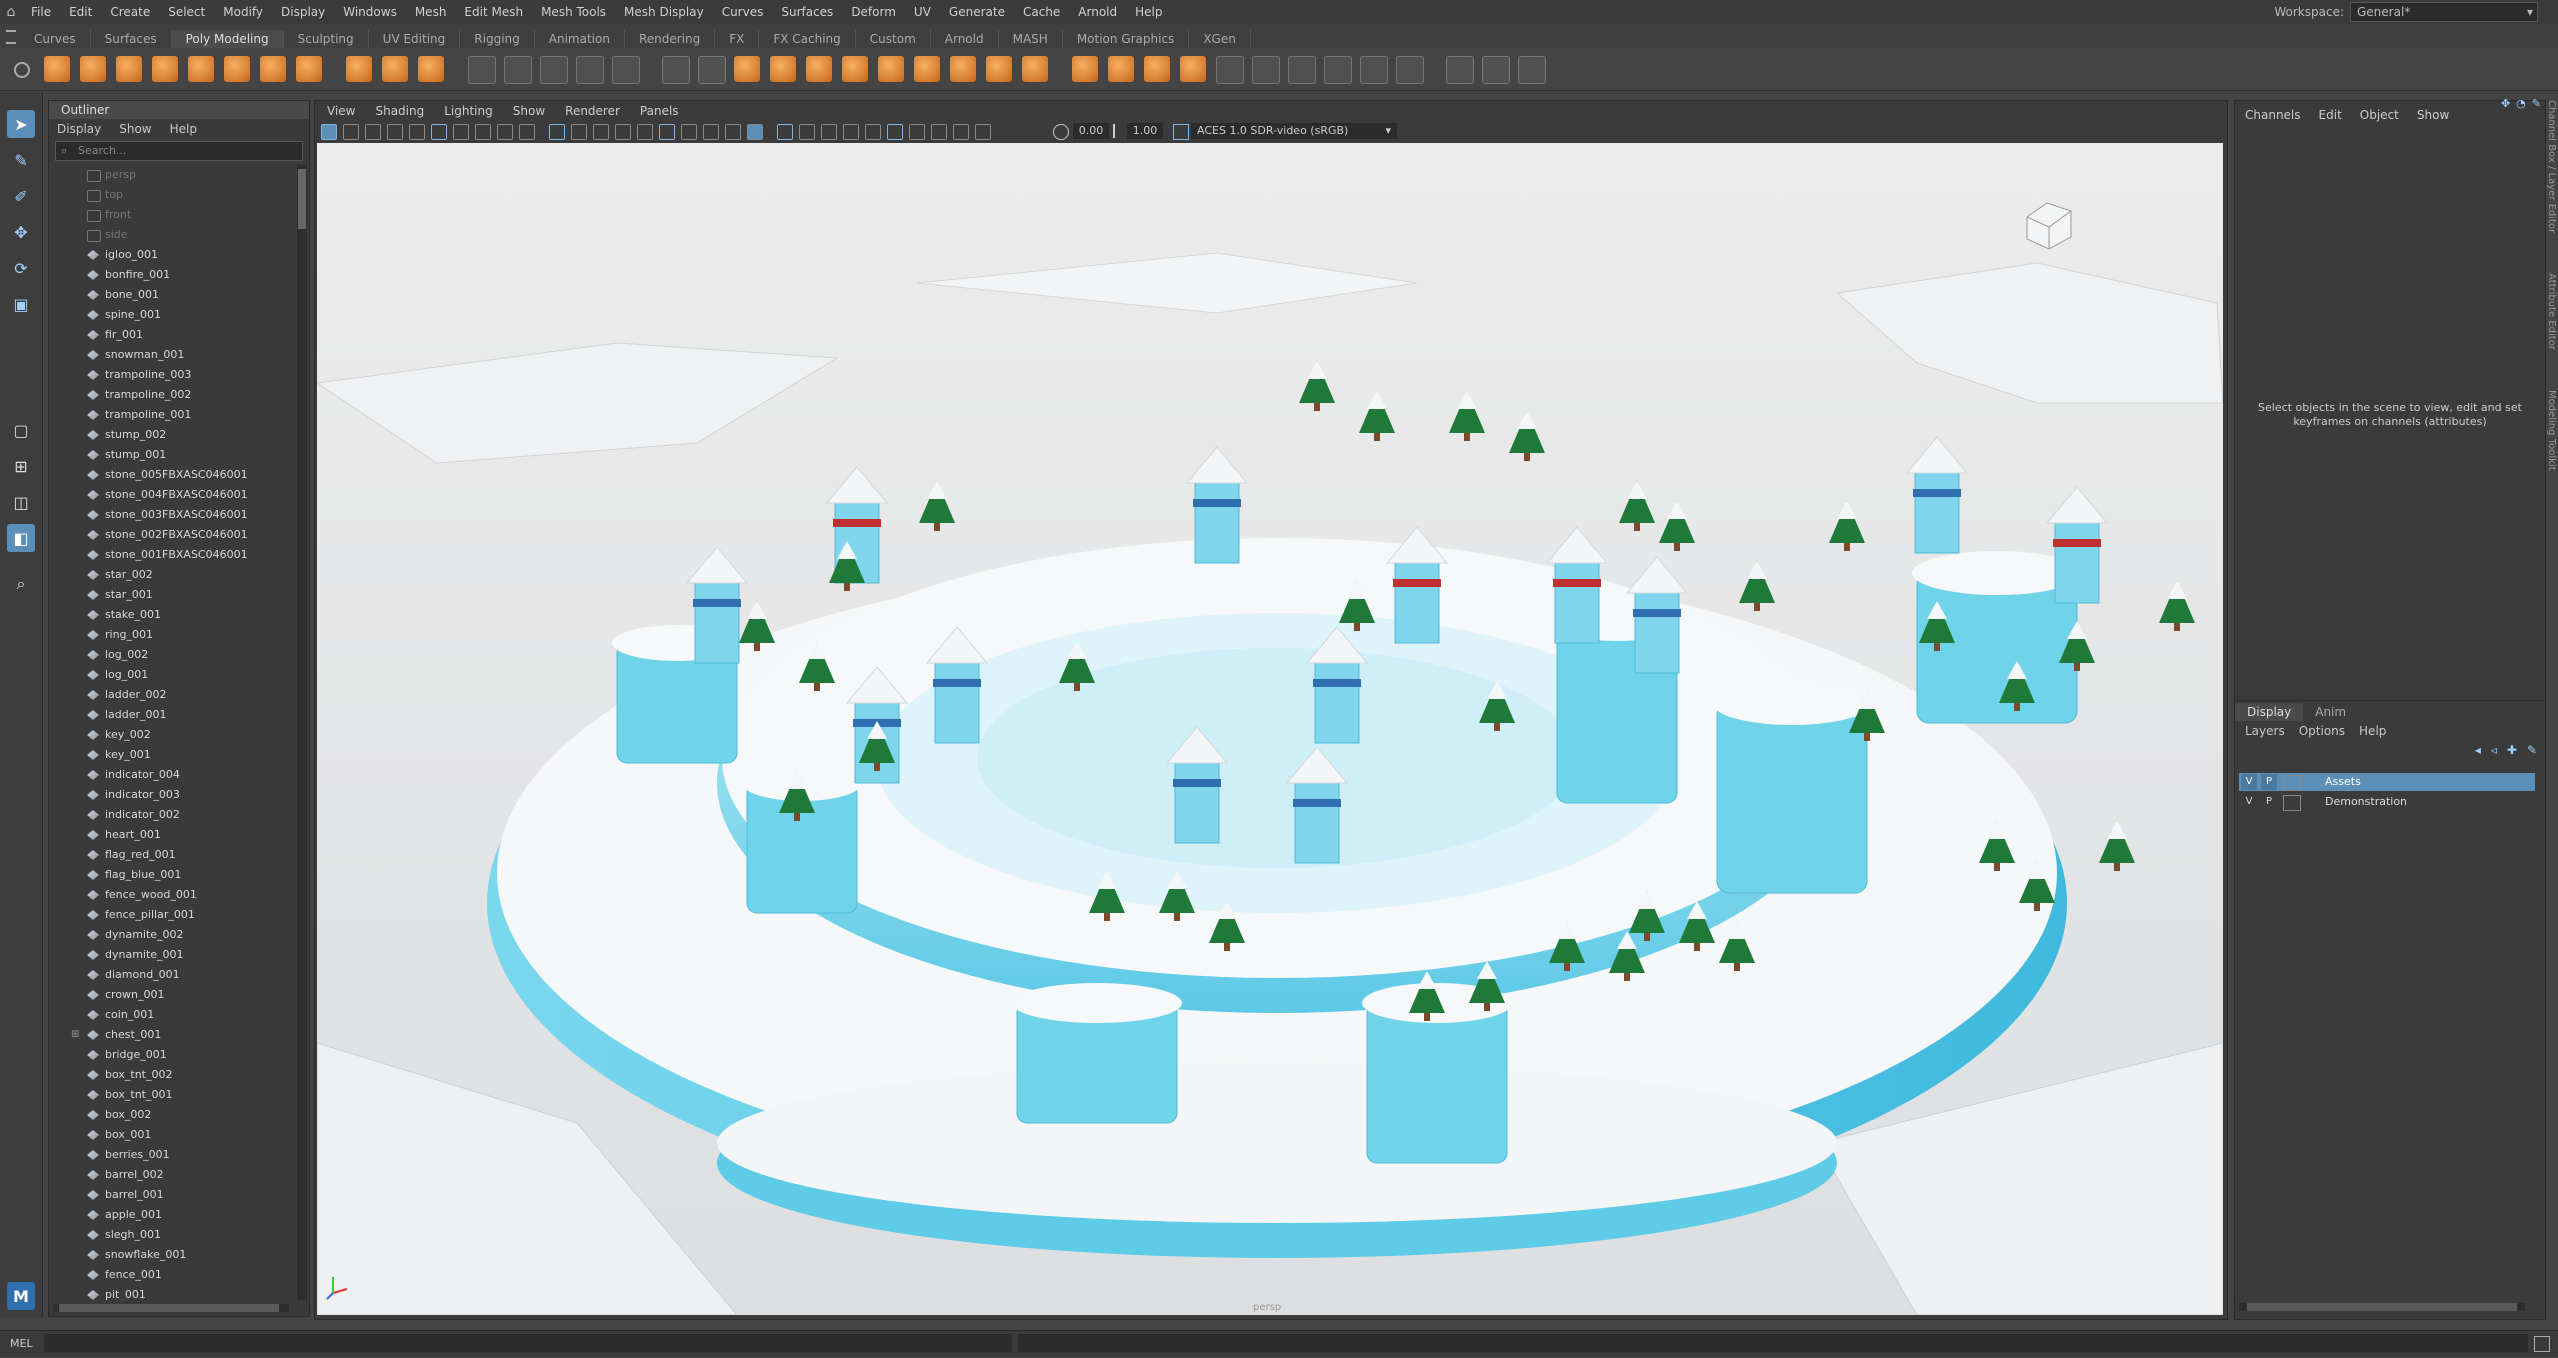  I want to click on outliner-item: coin_001, so click(173, 1015).